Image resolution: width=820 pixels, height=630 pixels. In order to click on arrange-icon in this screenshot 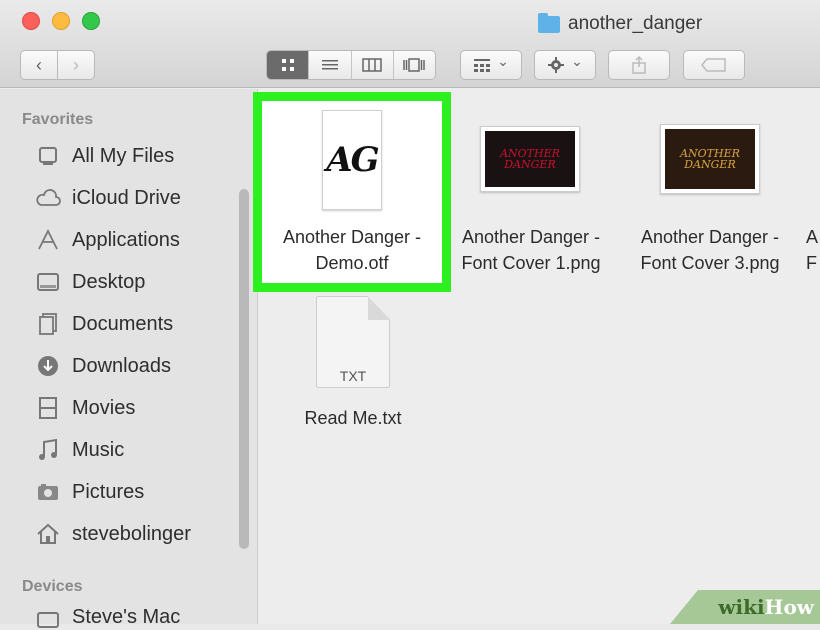, I will do `click(482, 65)`.